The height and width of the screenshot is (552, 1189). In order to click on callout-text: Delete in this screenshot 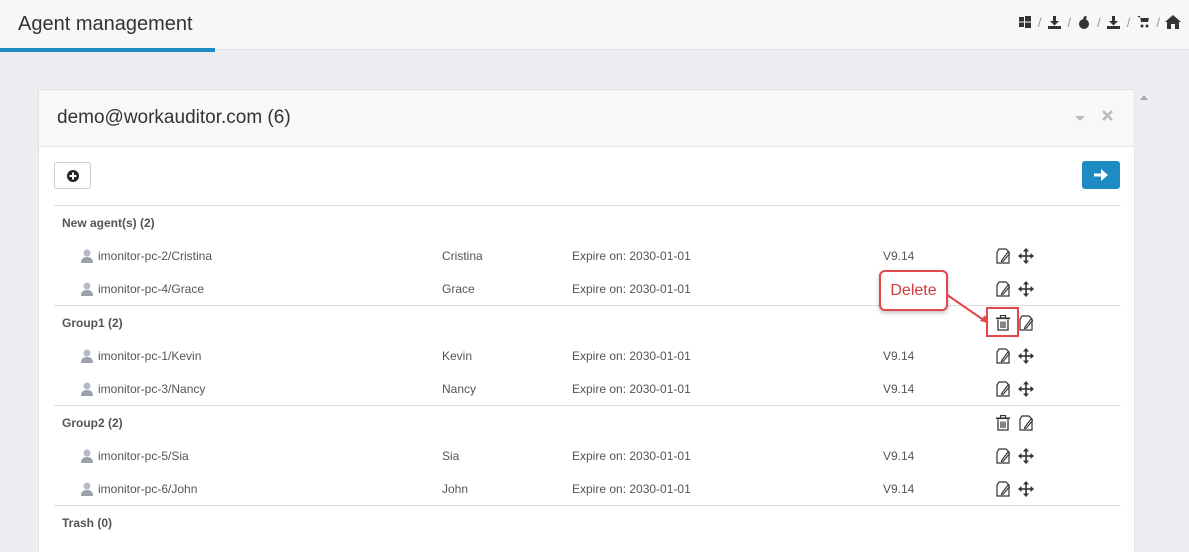, I will do `click(913, 290)`.